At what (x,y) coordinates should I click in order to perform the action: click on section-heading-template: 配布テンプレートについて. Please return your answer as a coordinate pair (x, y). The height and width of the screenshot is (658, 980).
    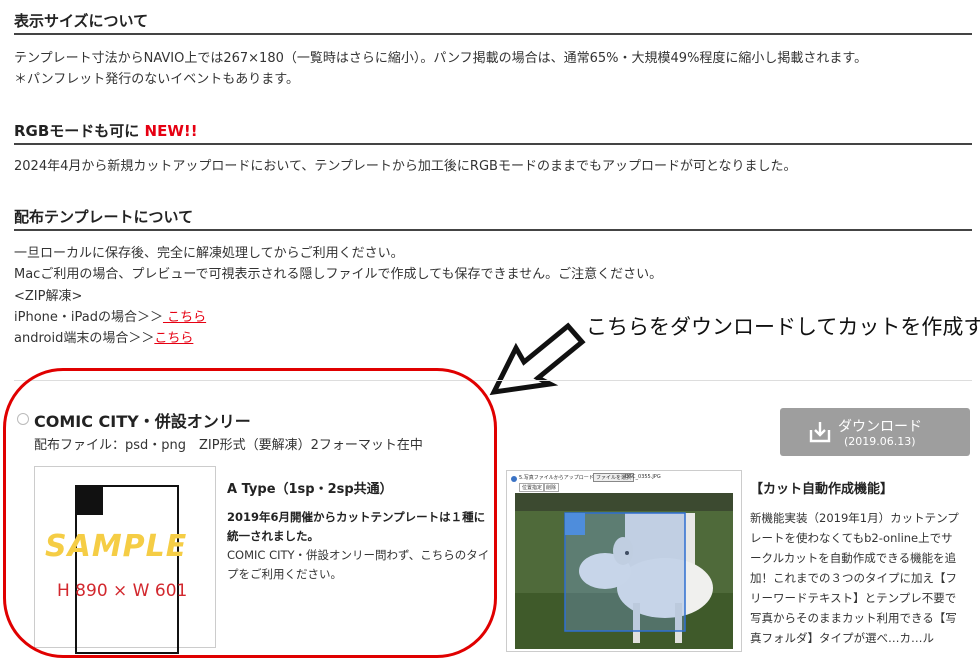
    Looking at the image, I should click on (104, 217).